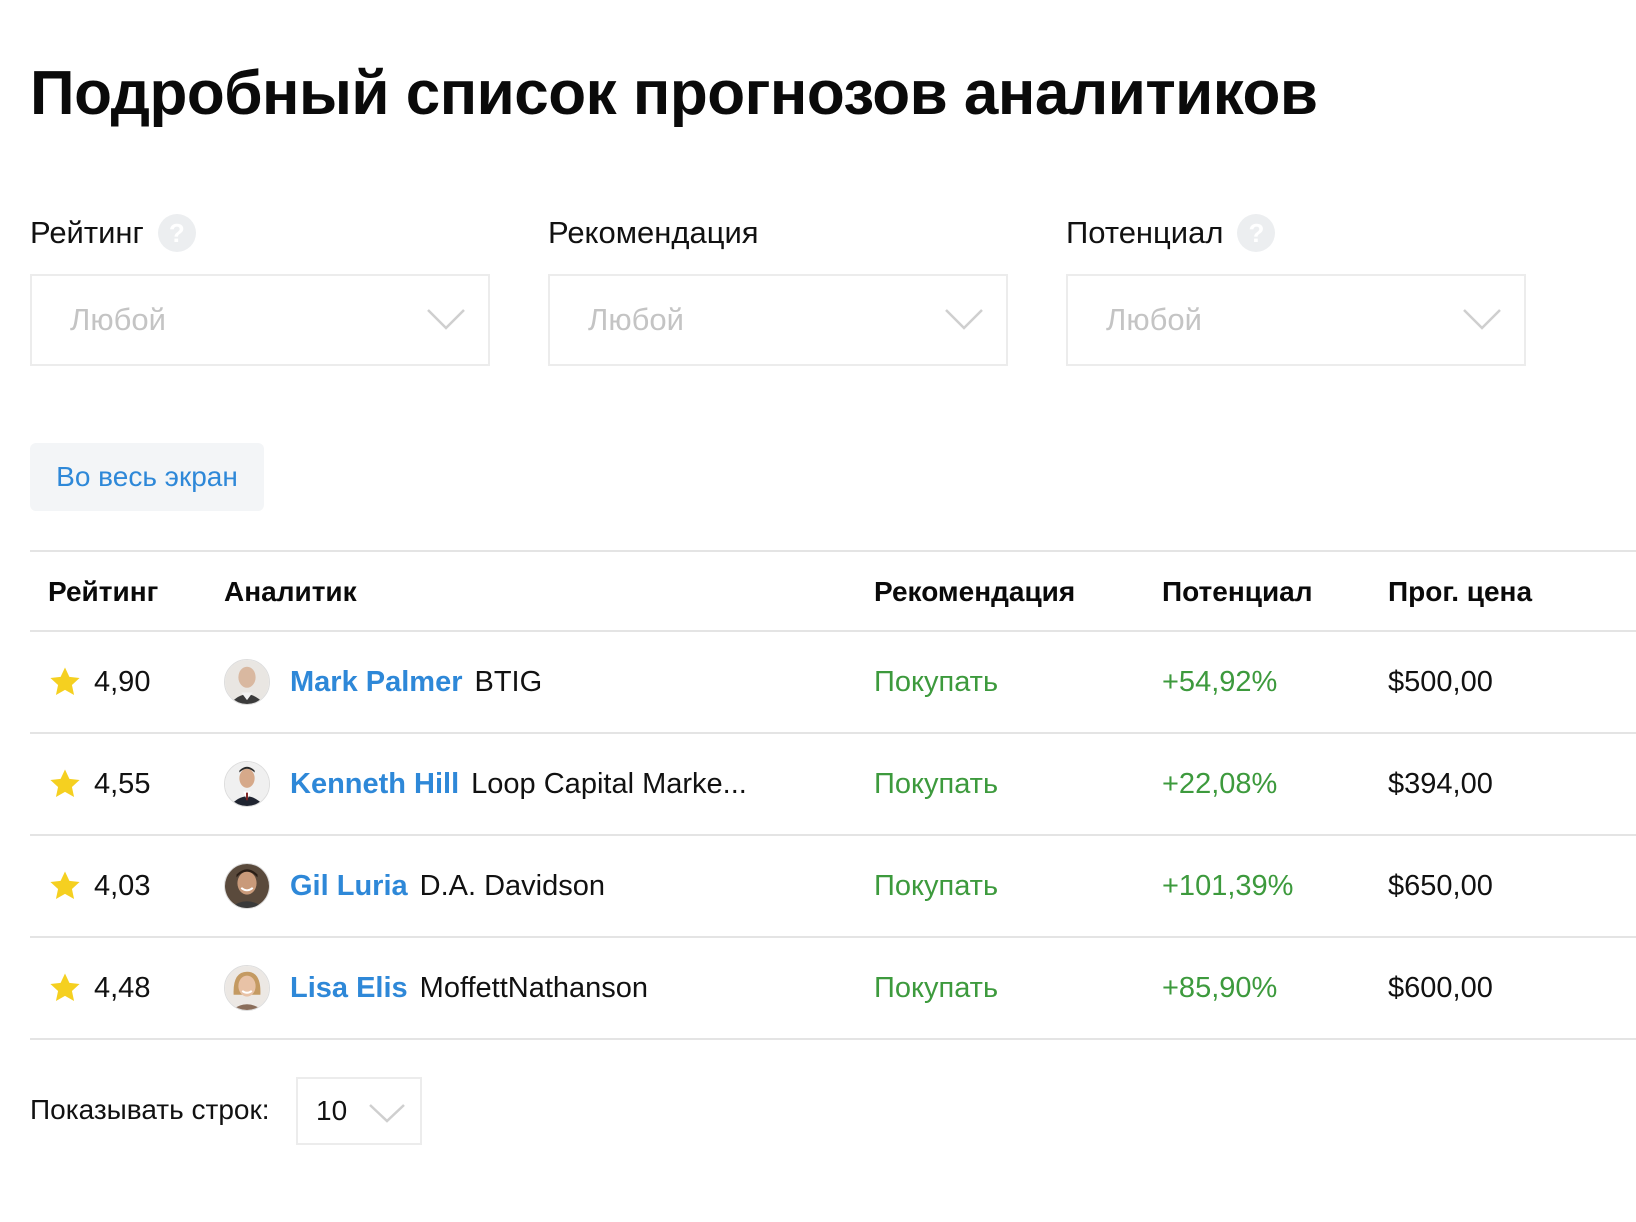  I want to click on rating-value: 4,90, so click(122, 681).